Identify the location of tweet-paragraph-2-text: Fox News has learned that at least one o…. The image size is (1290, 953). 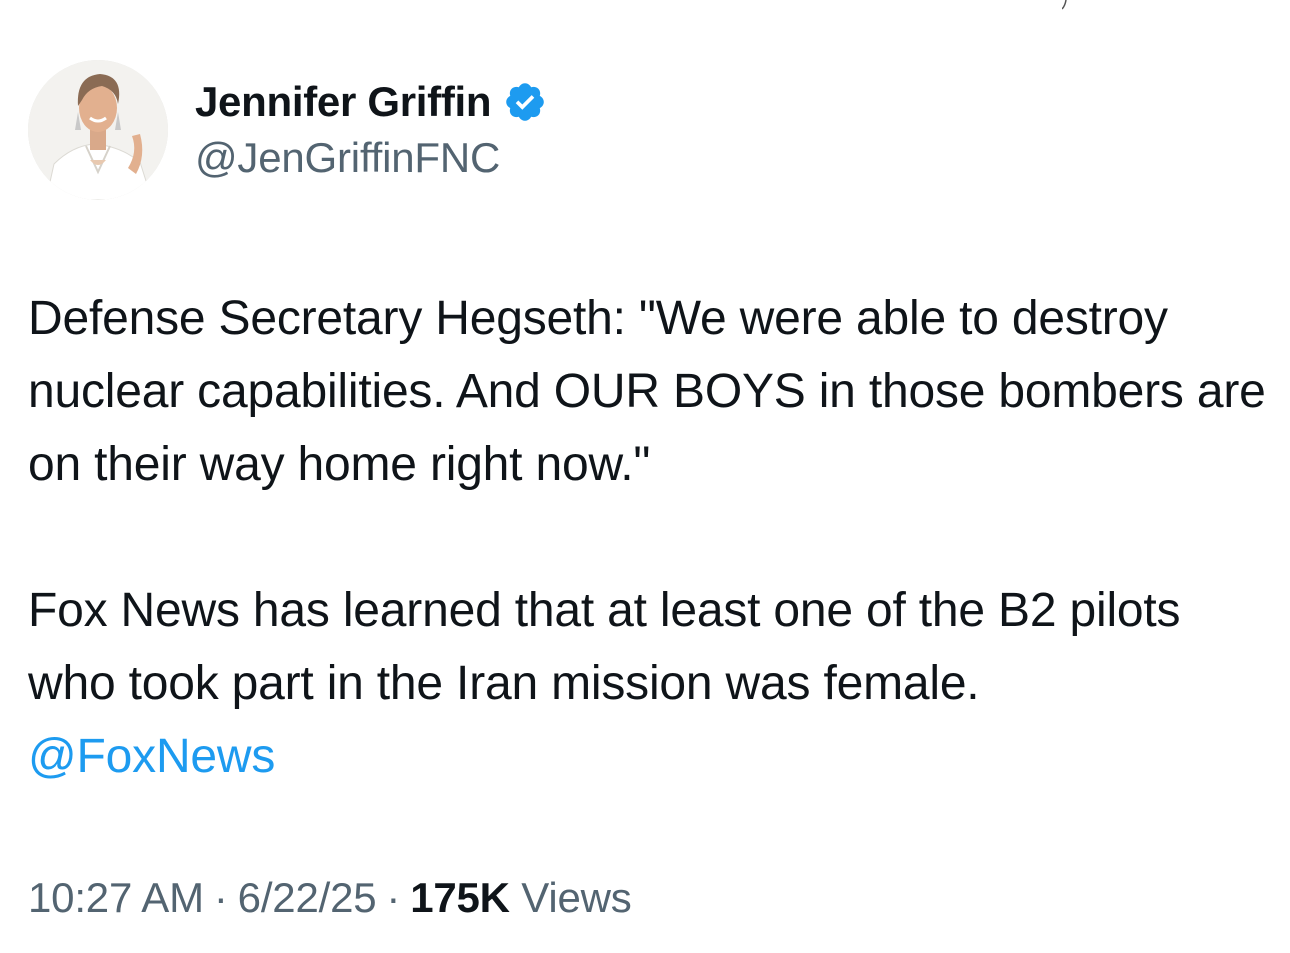
(604, 647).